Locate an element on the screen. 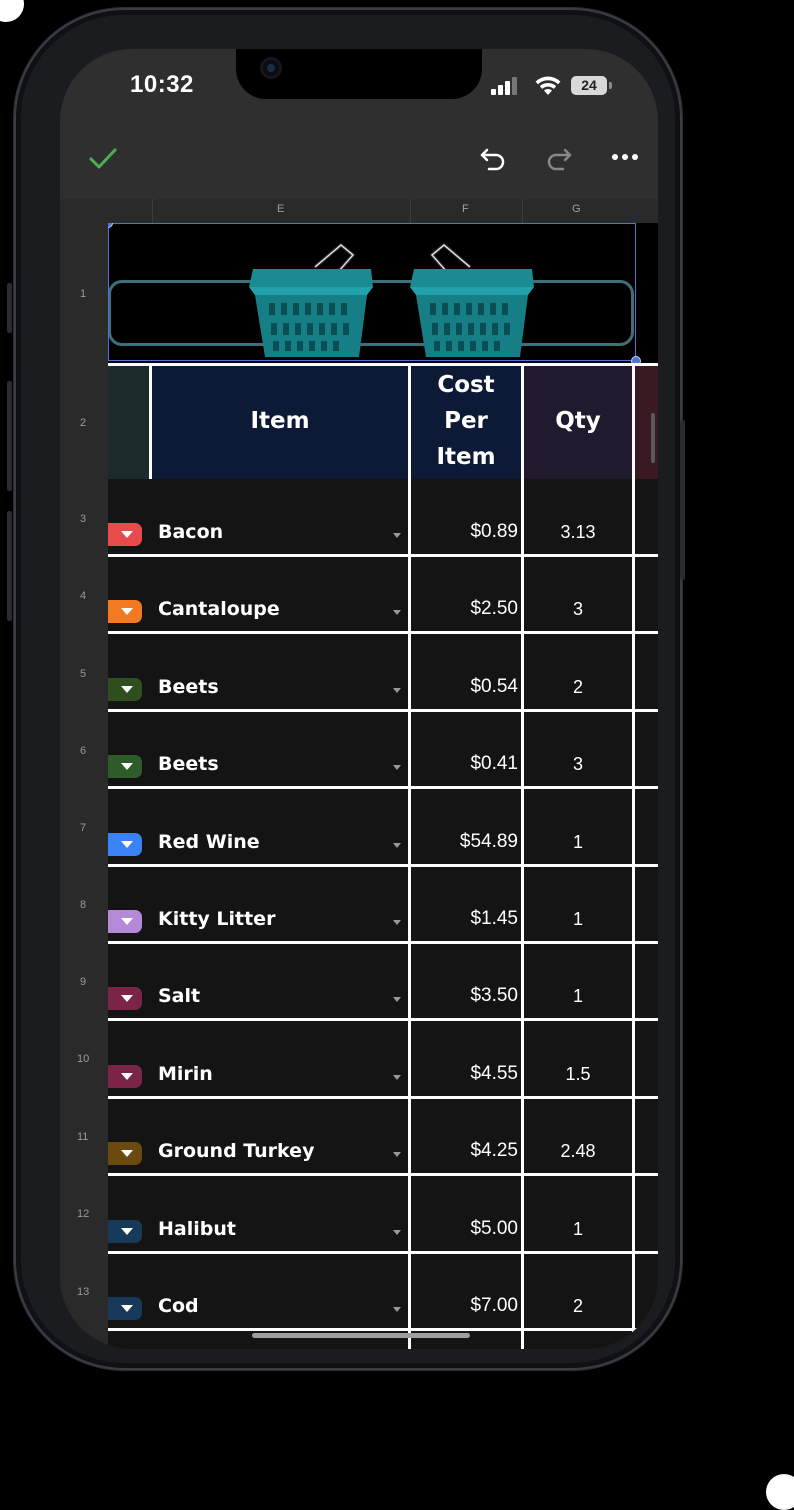 This screenshot has height=1510, width=794. table-row: Beets $0.54 2 is located at coordinates (383, 672).